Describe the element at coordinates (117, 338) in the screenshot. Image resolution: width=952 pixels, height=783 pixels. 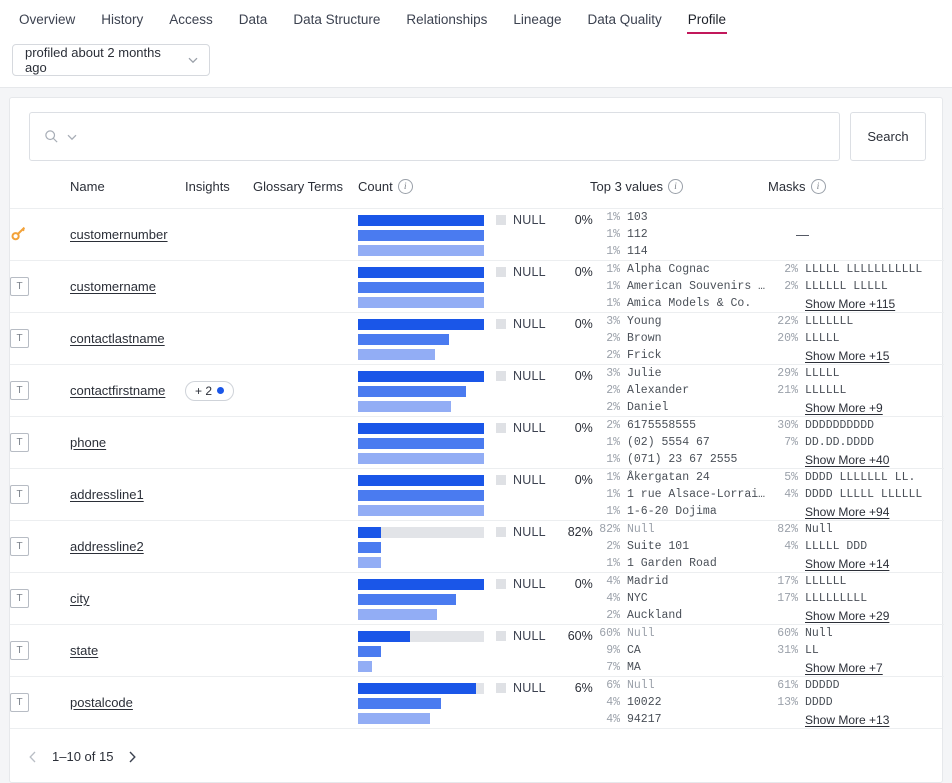
I see `column-name-link: contactlastname` at that location.